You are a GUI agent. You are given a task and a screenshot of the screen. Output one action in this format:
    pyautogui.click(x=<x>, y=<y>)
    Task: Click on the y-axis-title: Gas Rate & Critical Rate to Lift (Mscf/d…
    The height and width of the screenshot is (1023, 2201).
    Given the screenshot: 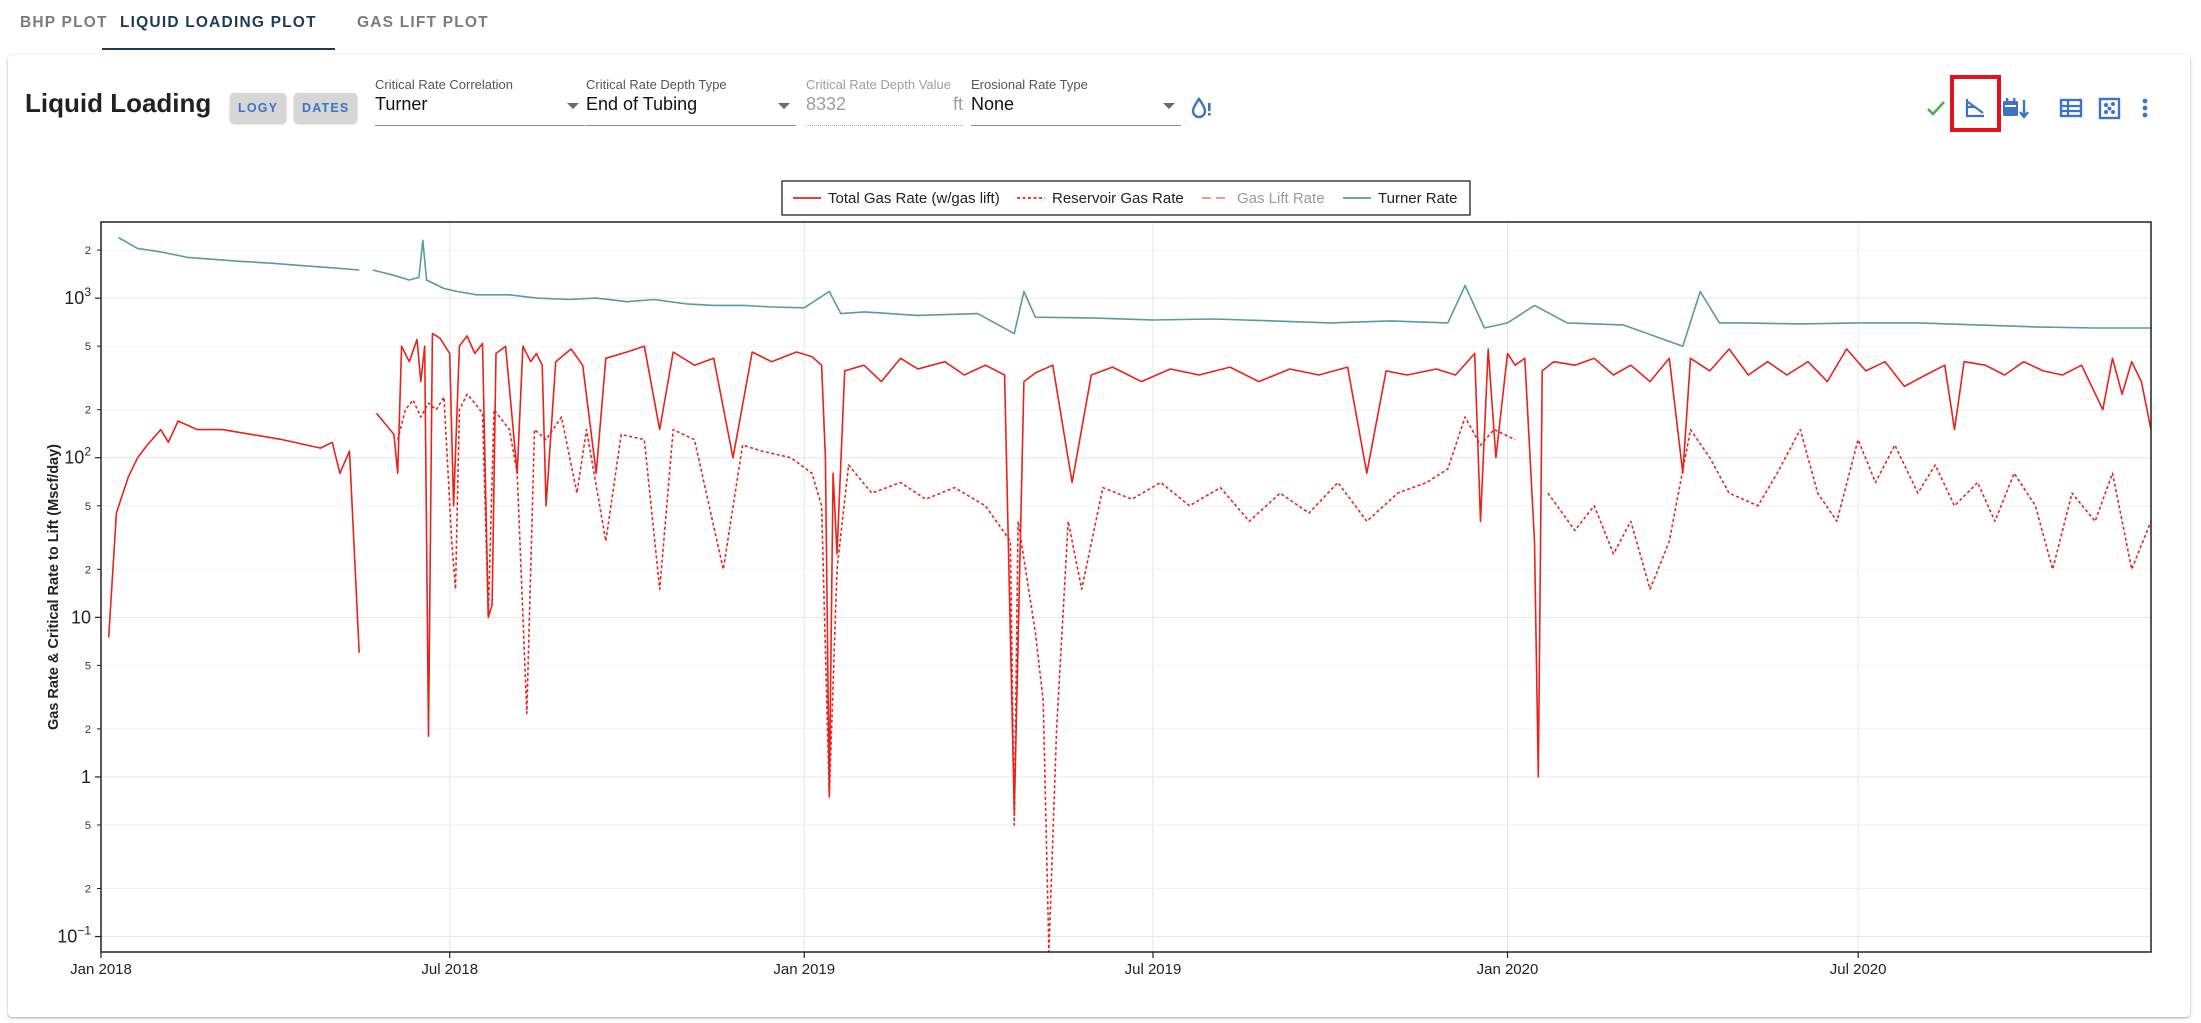 What is the action you would take?
    pyautogui.click(x=54, y=587)
    